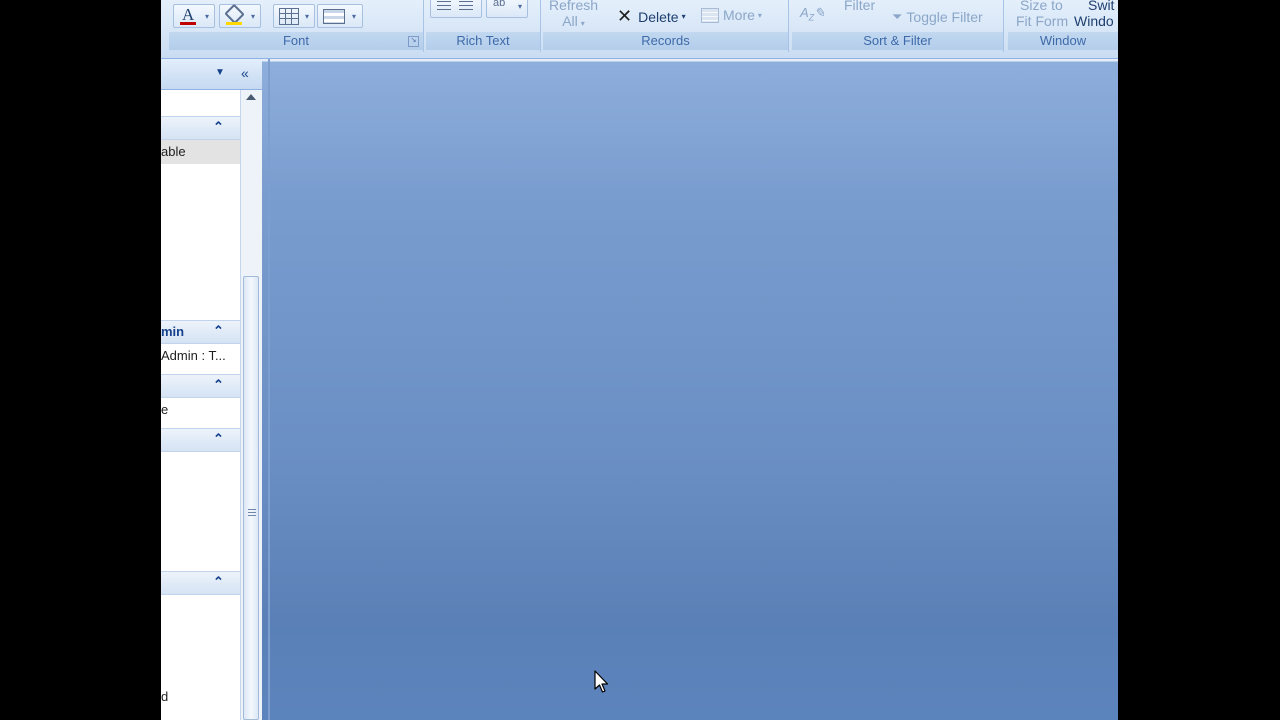 The width and height of the screenshot is (1280, 720). I want to click on font-color-button: A ▾, so click(194, 16).